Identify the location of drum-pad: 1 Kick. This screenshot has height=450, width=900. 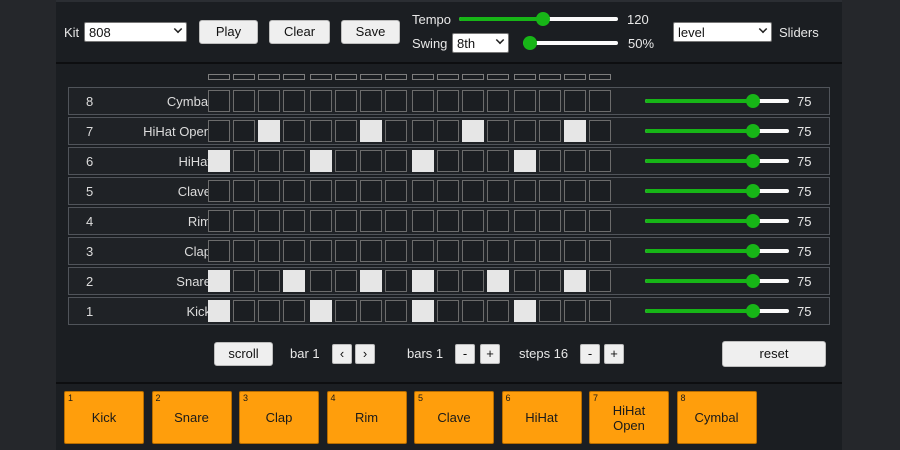
(104, 417).